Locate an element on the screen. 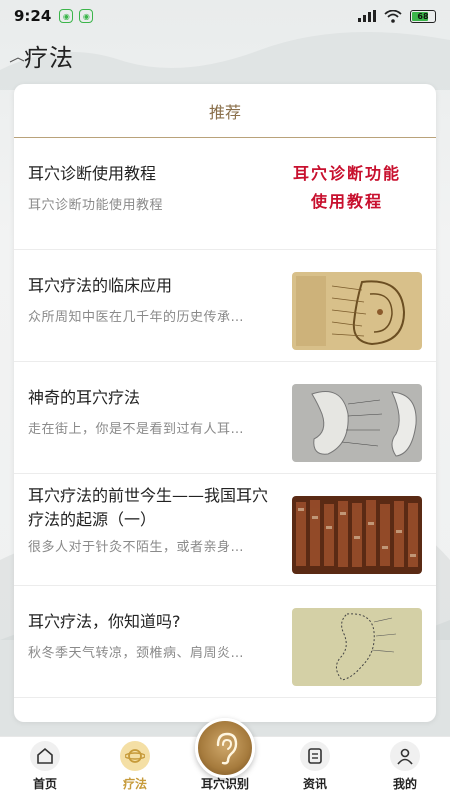 The height and width of the screenshot is (800, 450). article-title: 耳穴疗法的前世今生——我国耳穴疗法的起源（一） is located at coordinates (148, 507).